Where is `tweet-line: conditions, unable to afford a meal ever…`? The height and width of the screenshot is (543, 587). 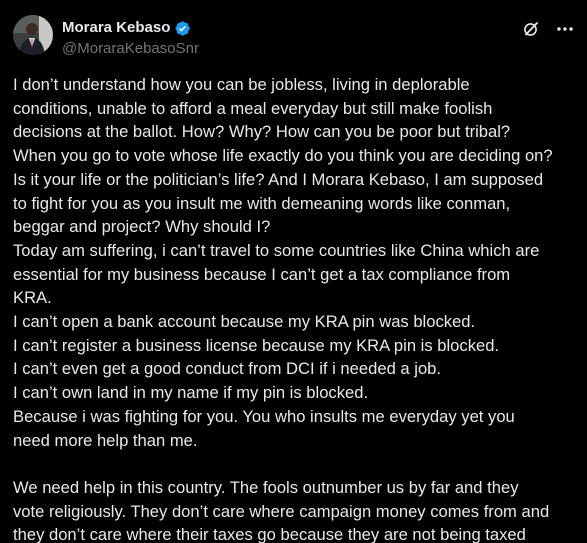
tweet-line: conditions, unable to afford a meal ever… is located at coordinates (253, 108).